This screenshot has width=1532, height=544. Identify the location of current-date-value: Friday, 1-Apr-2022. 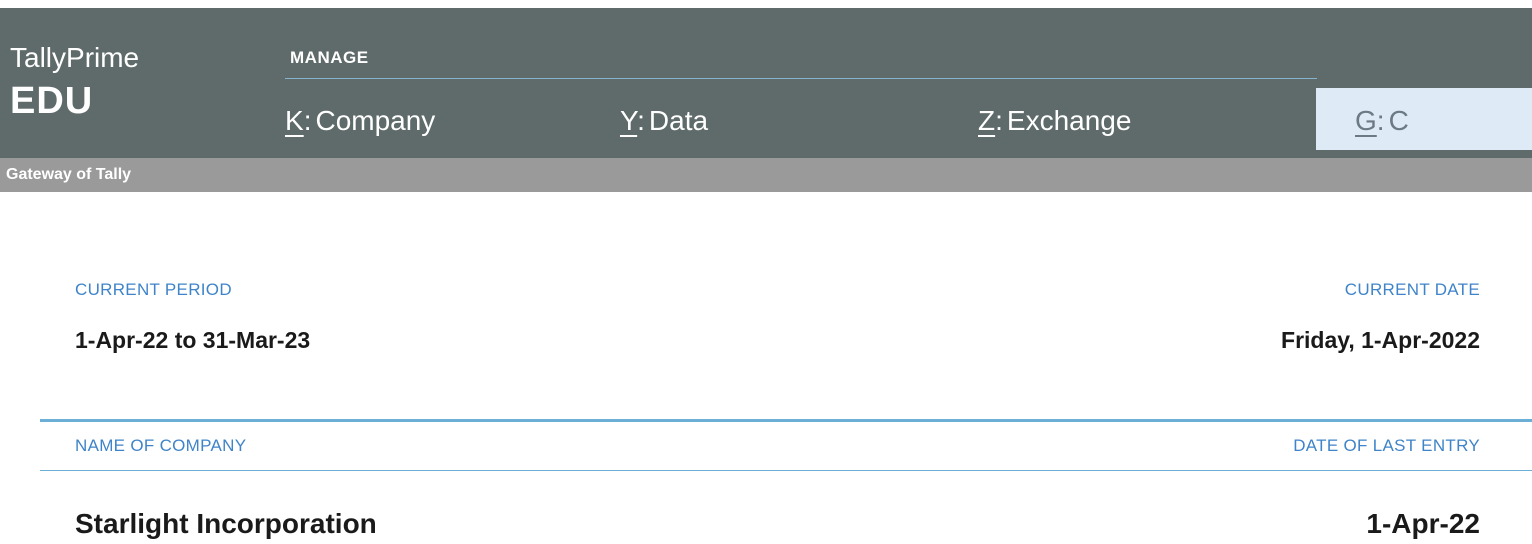
(1380, 340).